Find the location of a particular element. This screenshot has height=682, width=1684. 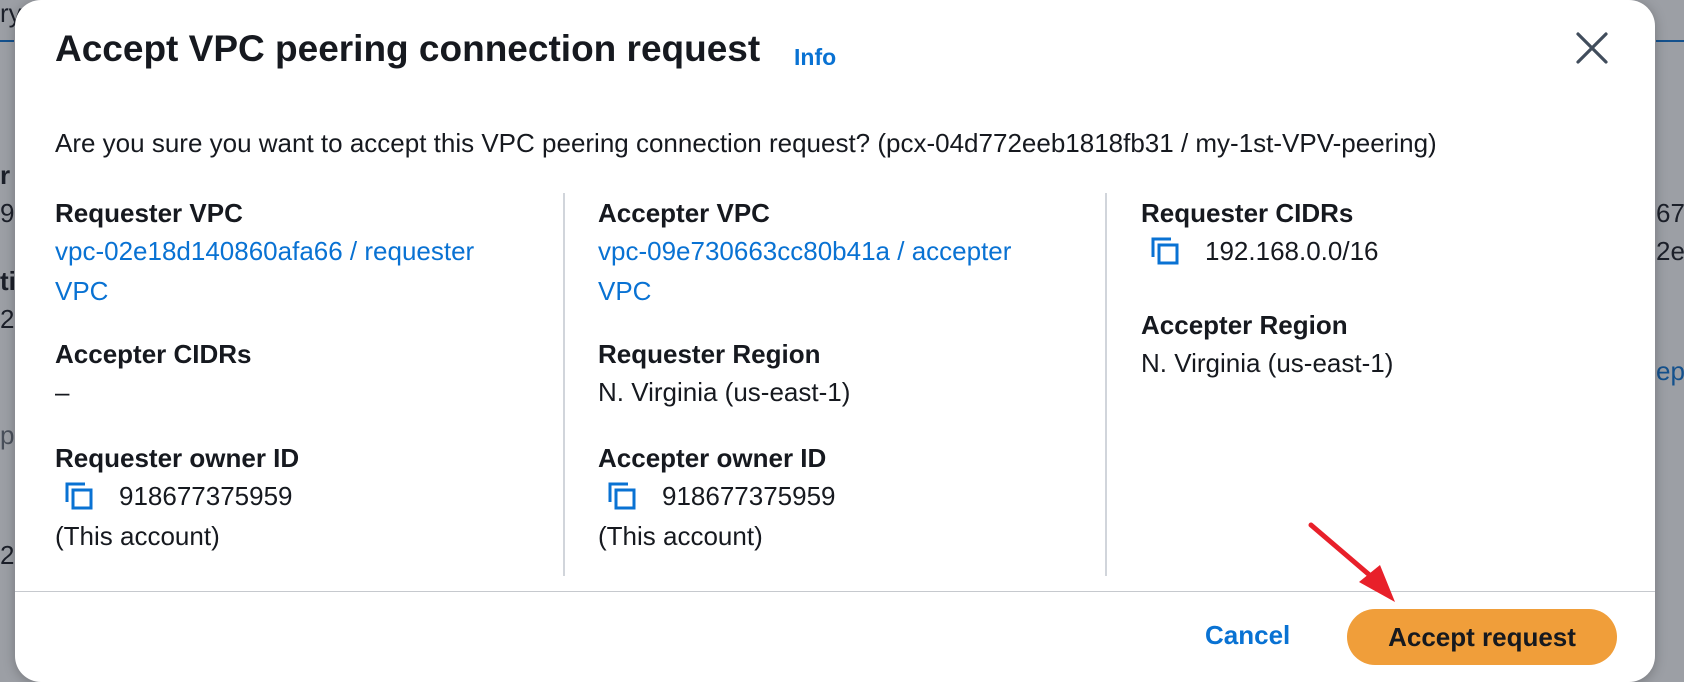

field-label: Accepter owner ID is located at coordinates (712, 458).